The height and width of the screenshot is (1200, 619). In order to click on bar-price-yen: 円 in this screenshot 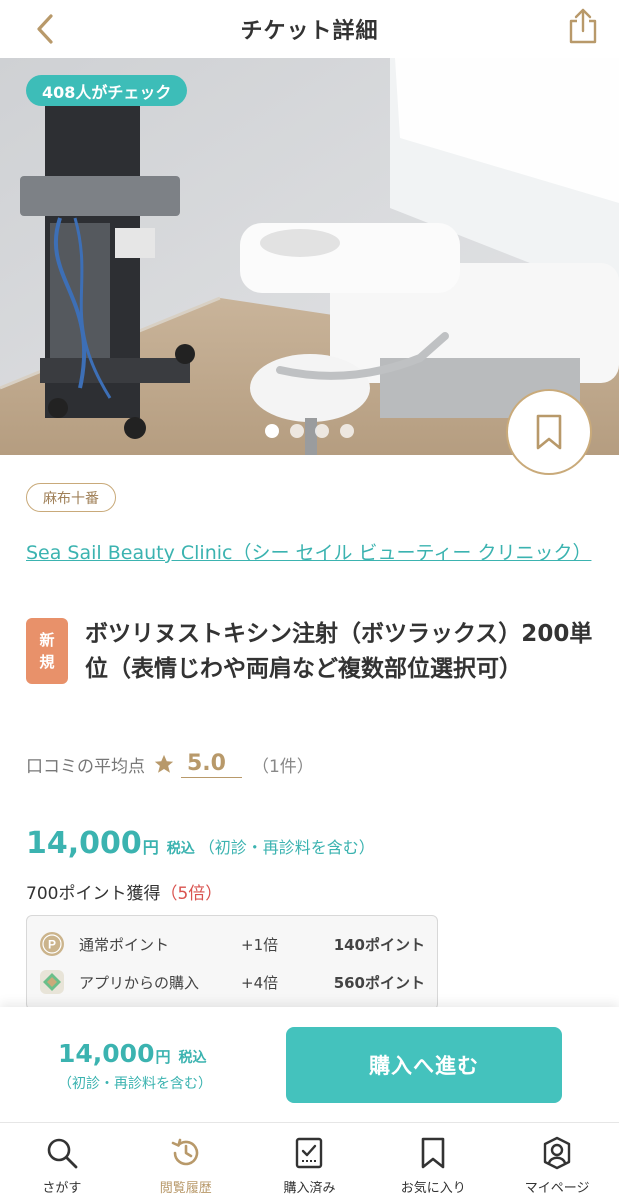, I will do `click(163, 1057)`.